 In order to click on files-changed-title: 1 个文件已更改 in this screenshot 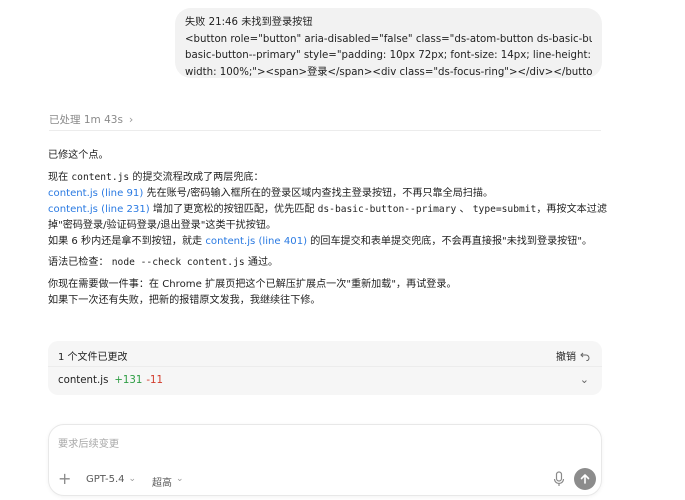, I will do `click(93, 357)`.